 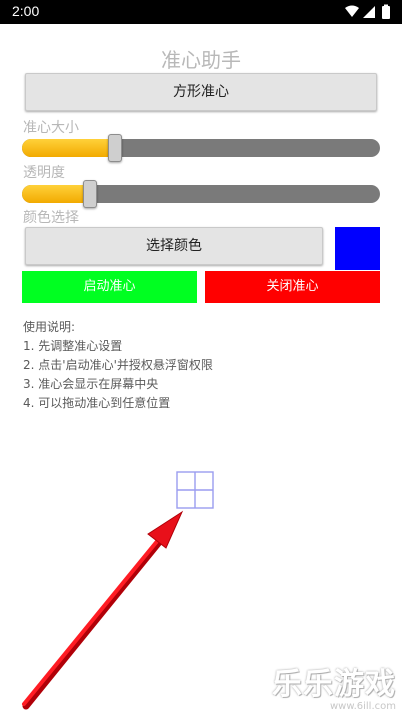 What do you see at coordinates (56, 194) in the screenshot?
I see `opacity-slider-fill` at bounding box center [56, 194].